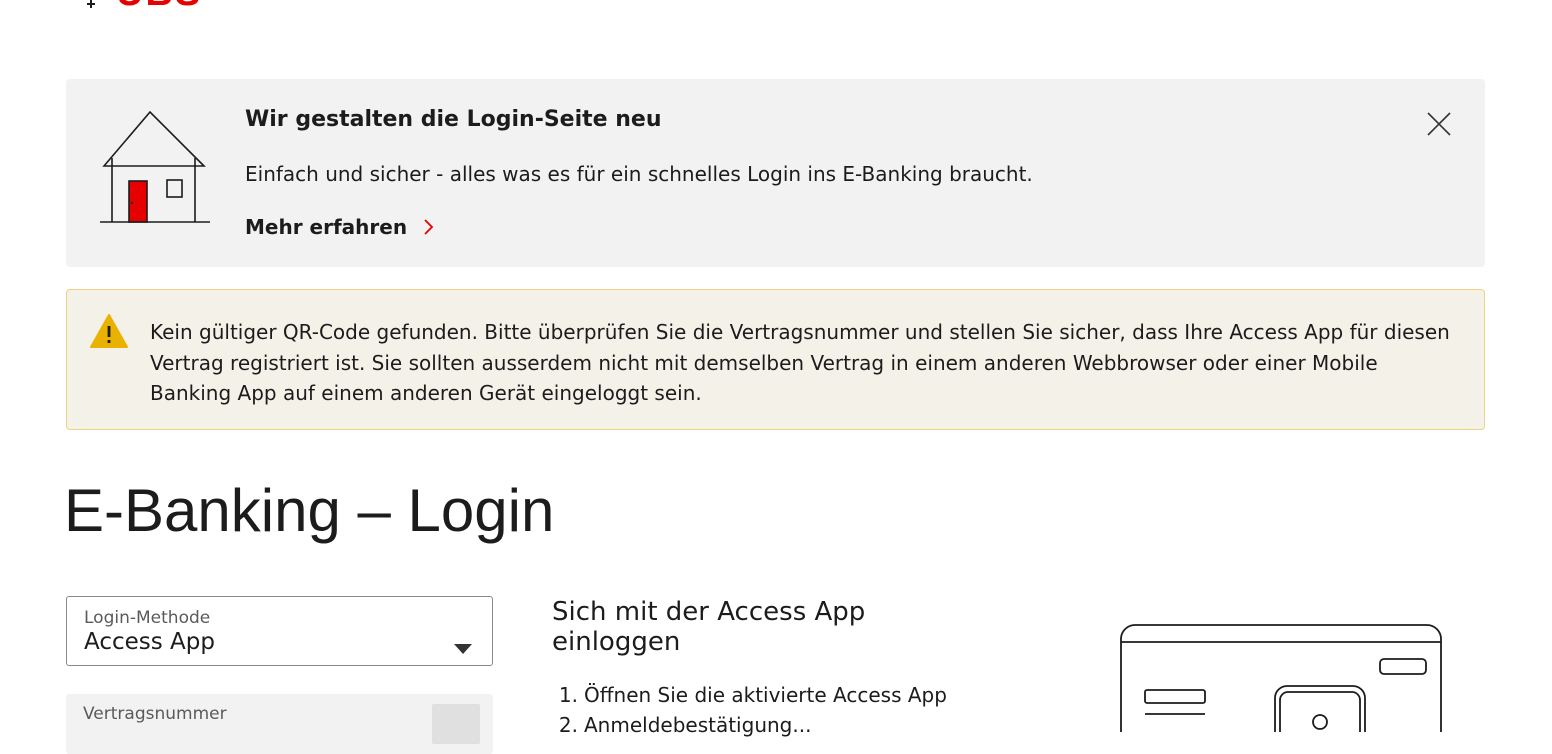 This screenshot has width=1552, height=754. Describe the element at coordinates (765, 695) in the screenshot. I see `step-text: Öffnen Sie die aktivierte Access App` at that location.